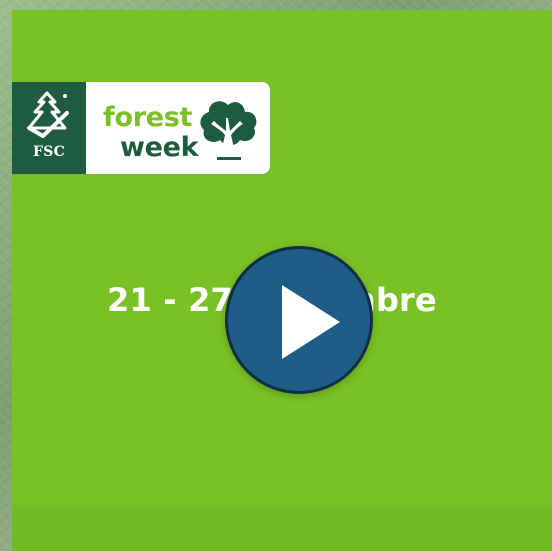 This screenshot has width=552, height=551. Describe the element at coordinates (311, 322) in the screenshot. I see `play-icon` at that location.